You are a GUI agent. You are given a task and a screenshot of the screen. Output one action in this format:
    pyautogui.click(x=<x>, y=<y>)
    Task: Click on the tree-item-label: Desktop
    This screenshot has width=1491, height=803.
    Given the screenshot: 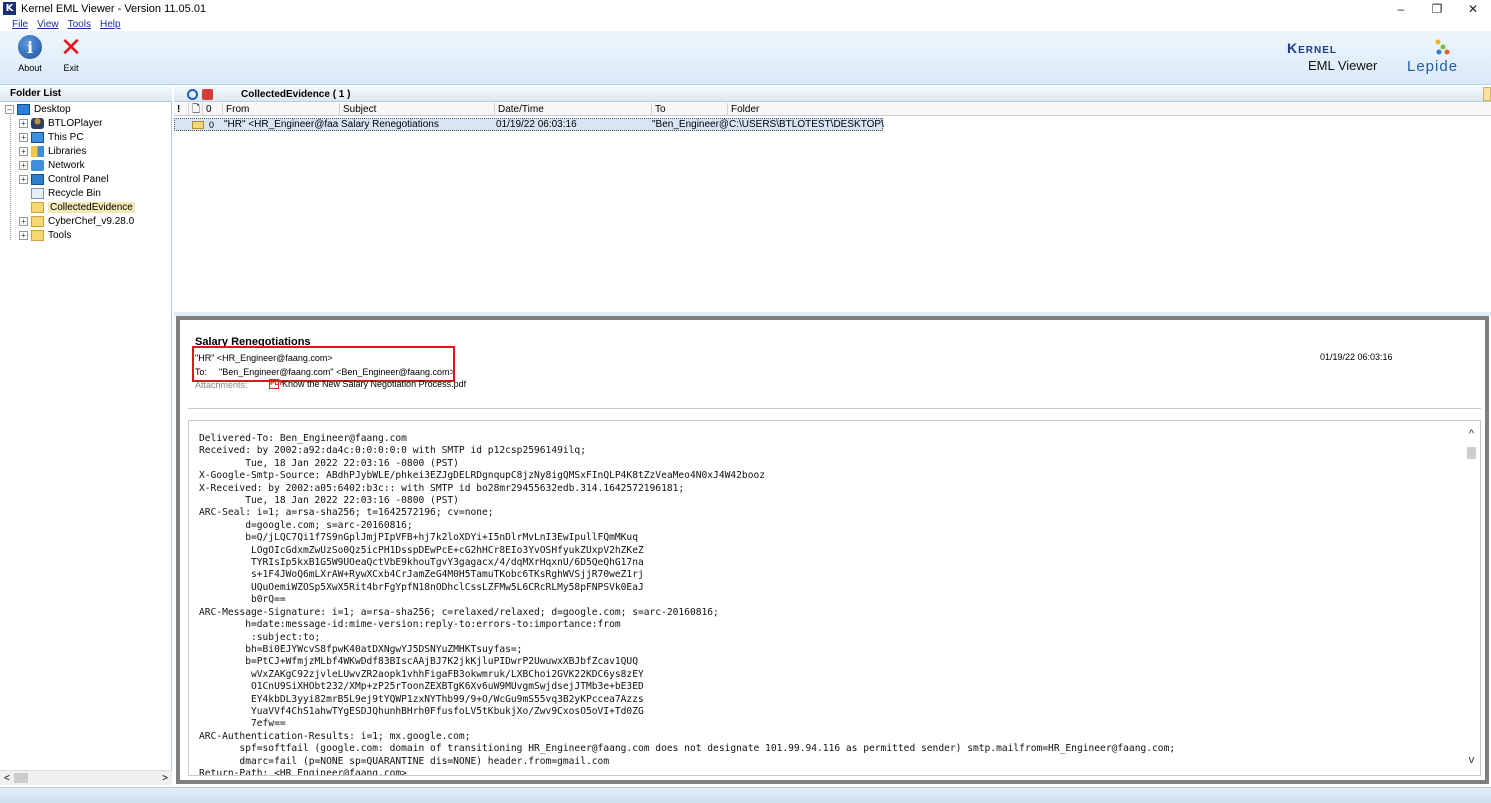 What is the action you would take?
    pyautogui.click(x=52, y=109)
    